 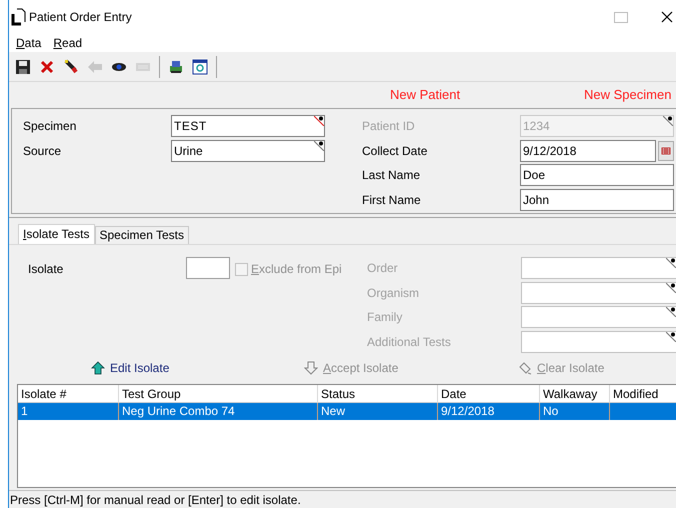 What do you see at coordinates (385, 317) in the screenshot?
I see `field-label: Family` at bounding box center [385, 317].